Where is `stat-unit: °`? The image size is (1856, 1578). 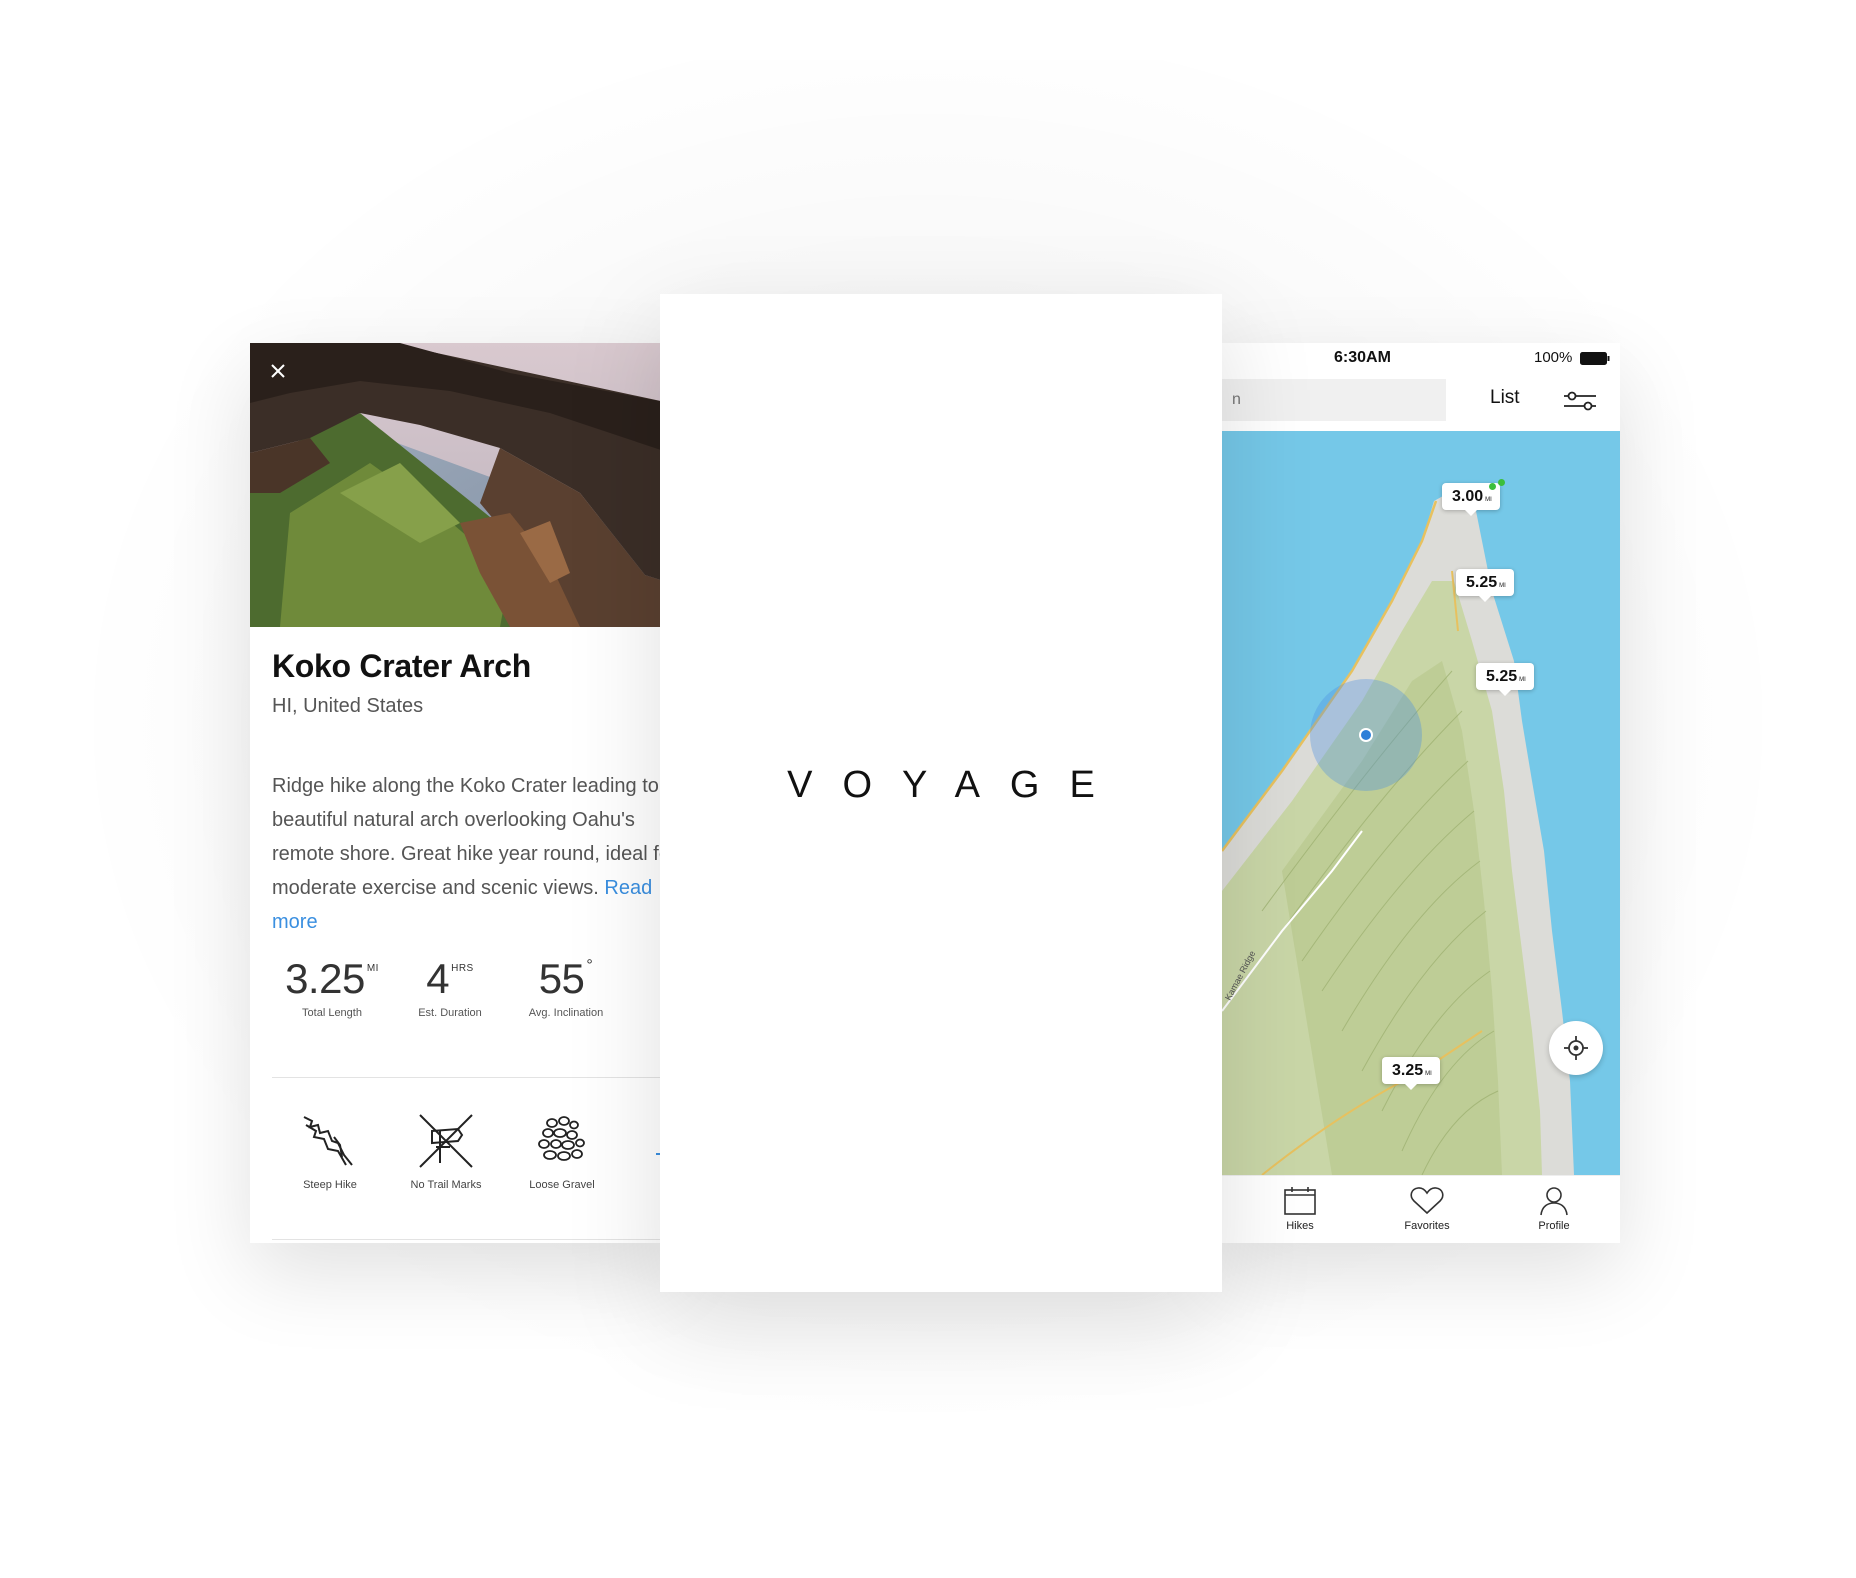
stat-unit: ° is located at coordinates (590, 965).